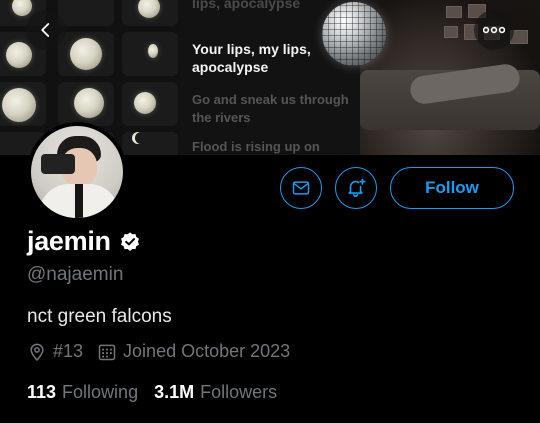 This screenshot has width=540, height=423. I want to click on followers-count: 3.1M, so click(174, 392).